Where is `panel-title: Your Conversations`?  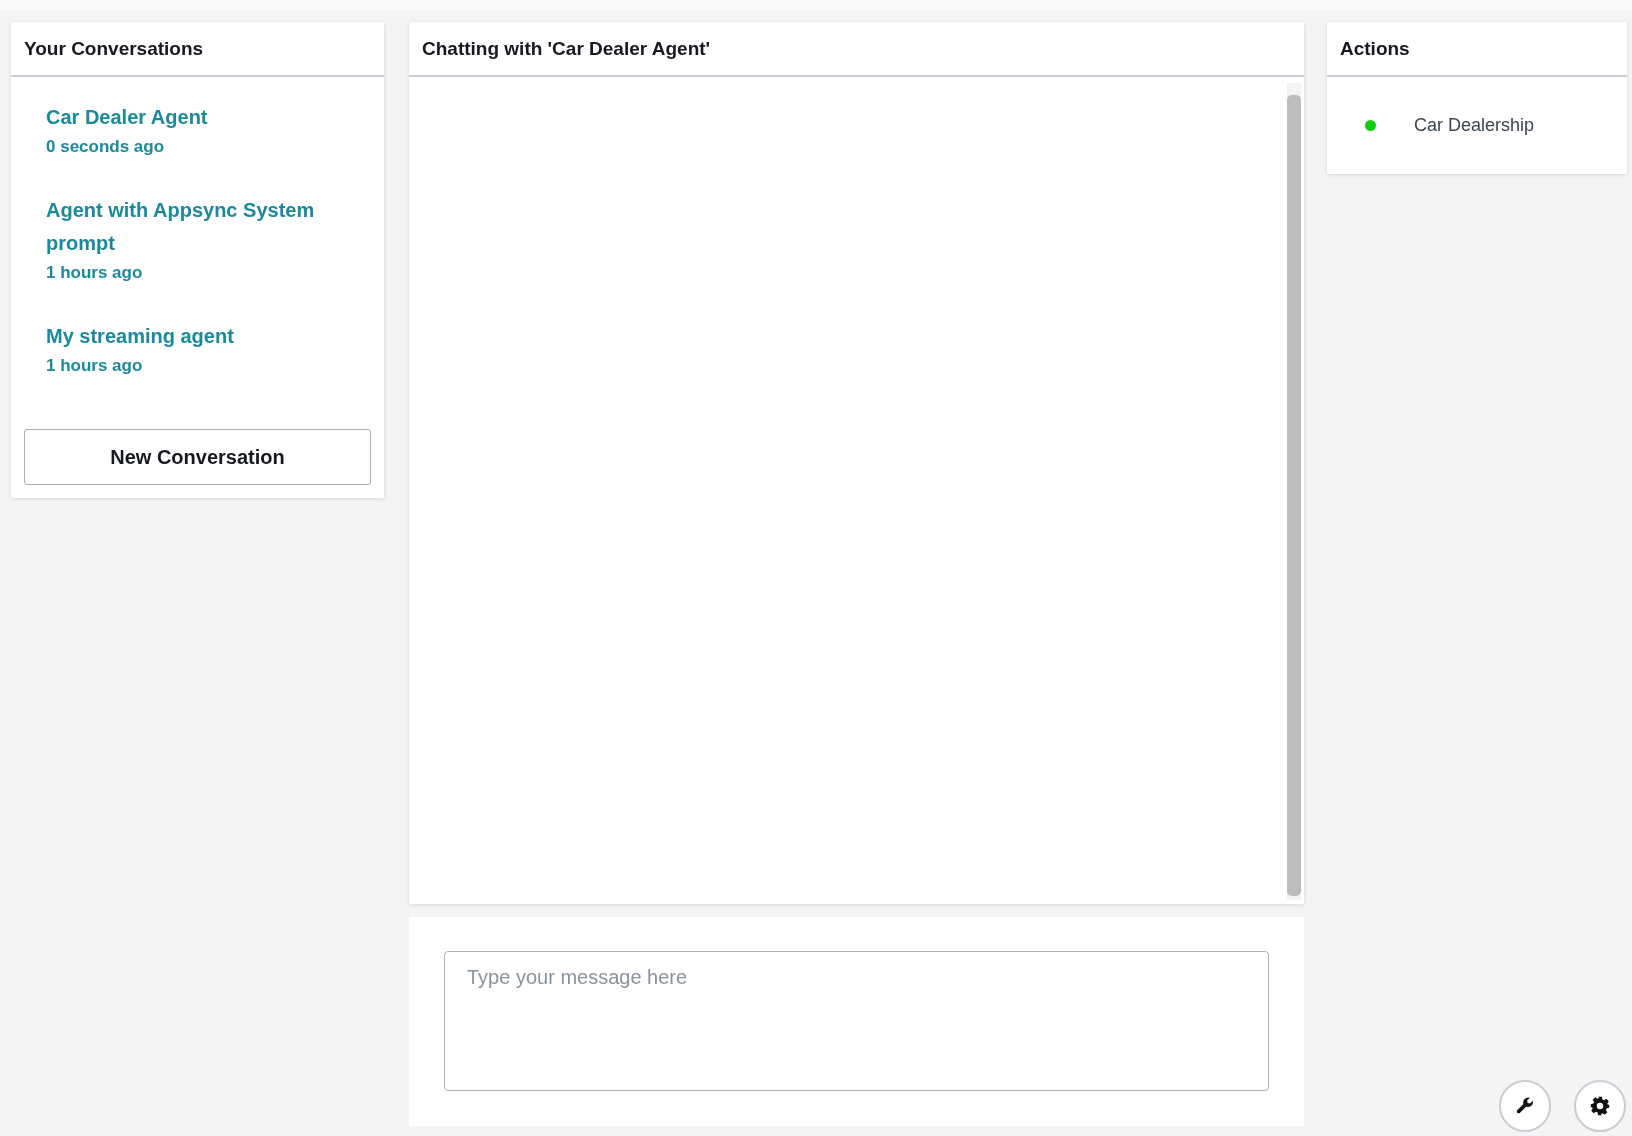
panel-title: Your Conversations is located at coordinates (114, 48).